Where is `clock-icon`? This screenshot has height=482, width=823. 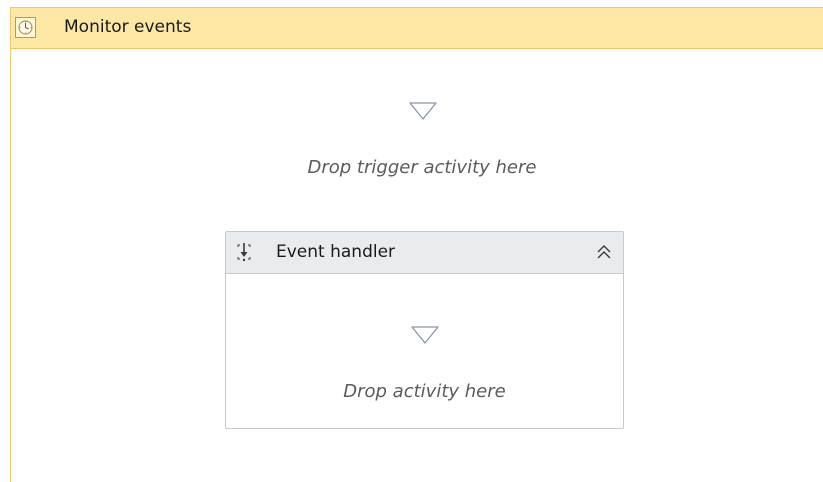 clock-icon is located at coordinates (25, 27).